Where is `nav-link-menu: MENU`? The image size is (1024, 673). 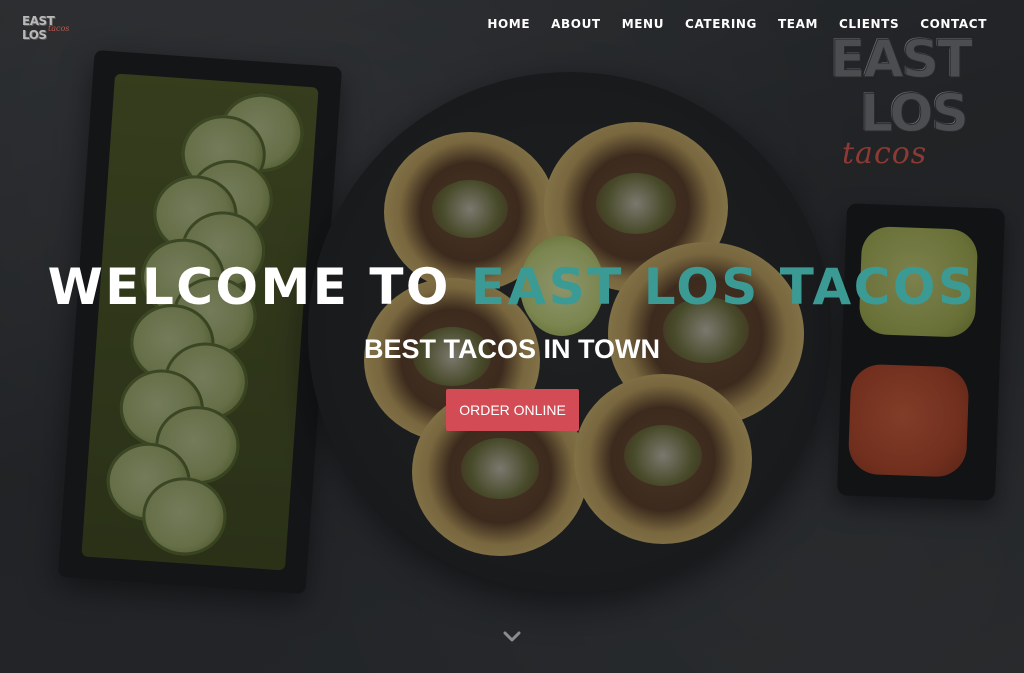 nav-link-menu: MENU is located at coordinates (643, 24).